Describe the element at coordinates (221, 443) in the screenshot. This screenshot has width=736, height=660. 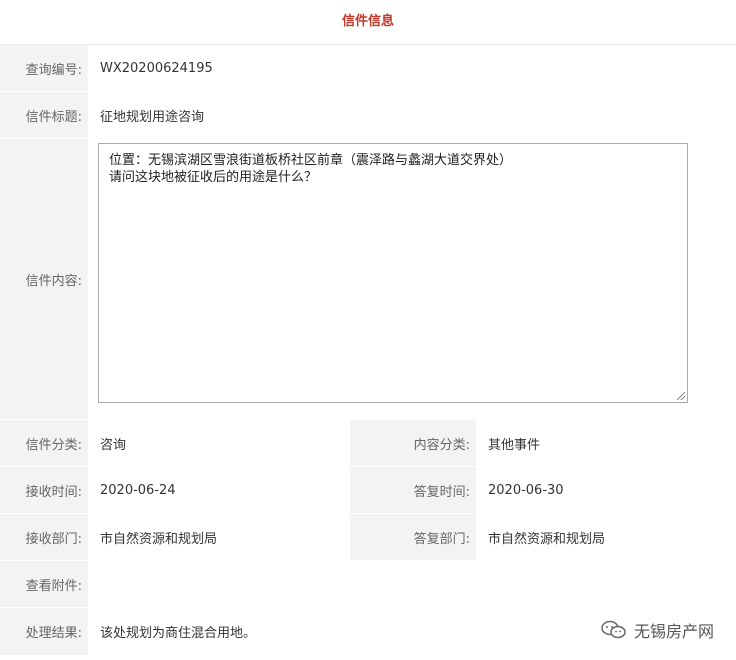
I see `category-value: 咨询` at that location.